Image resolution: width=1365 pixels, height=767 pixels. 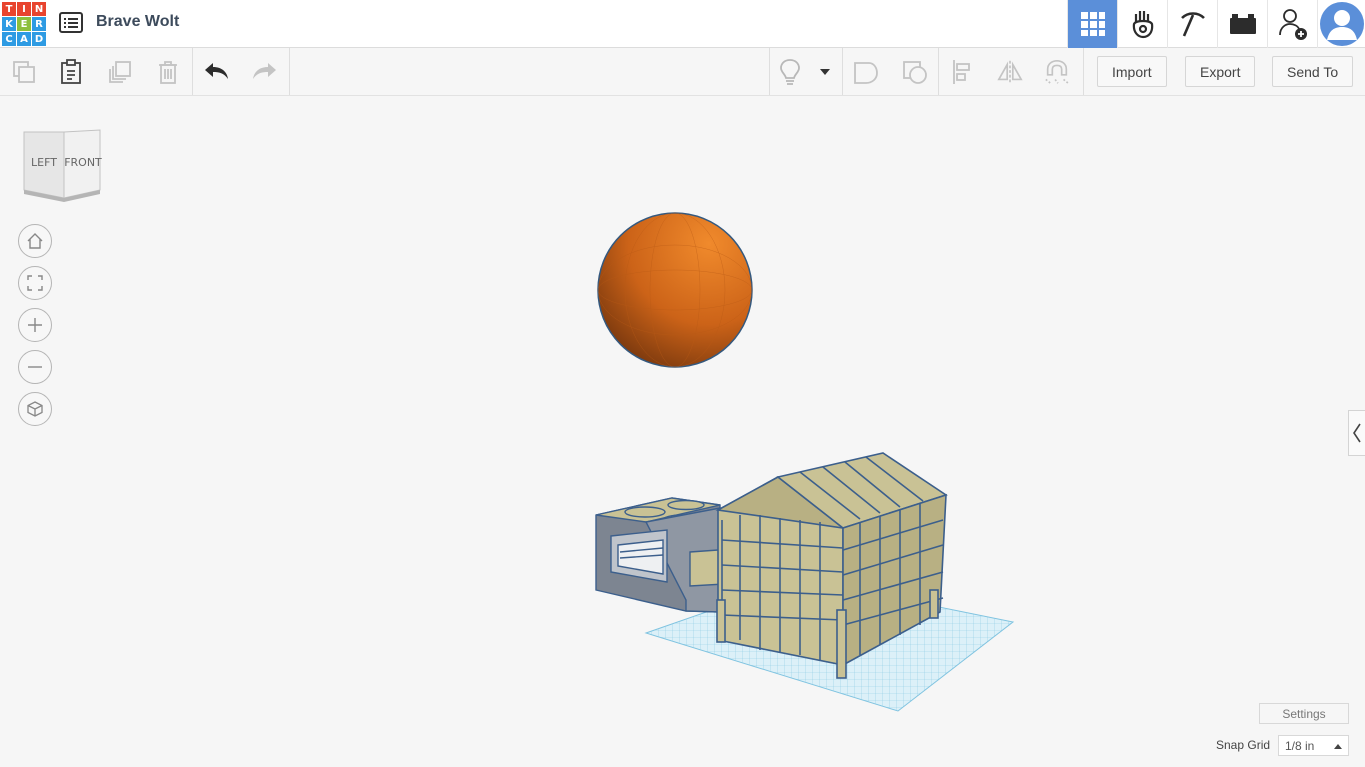 I want to click on logo-letter: D, so click(x=39, y=39).